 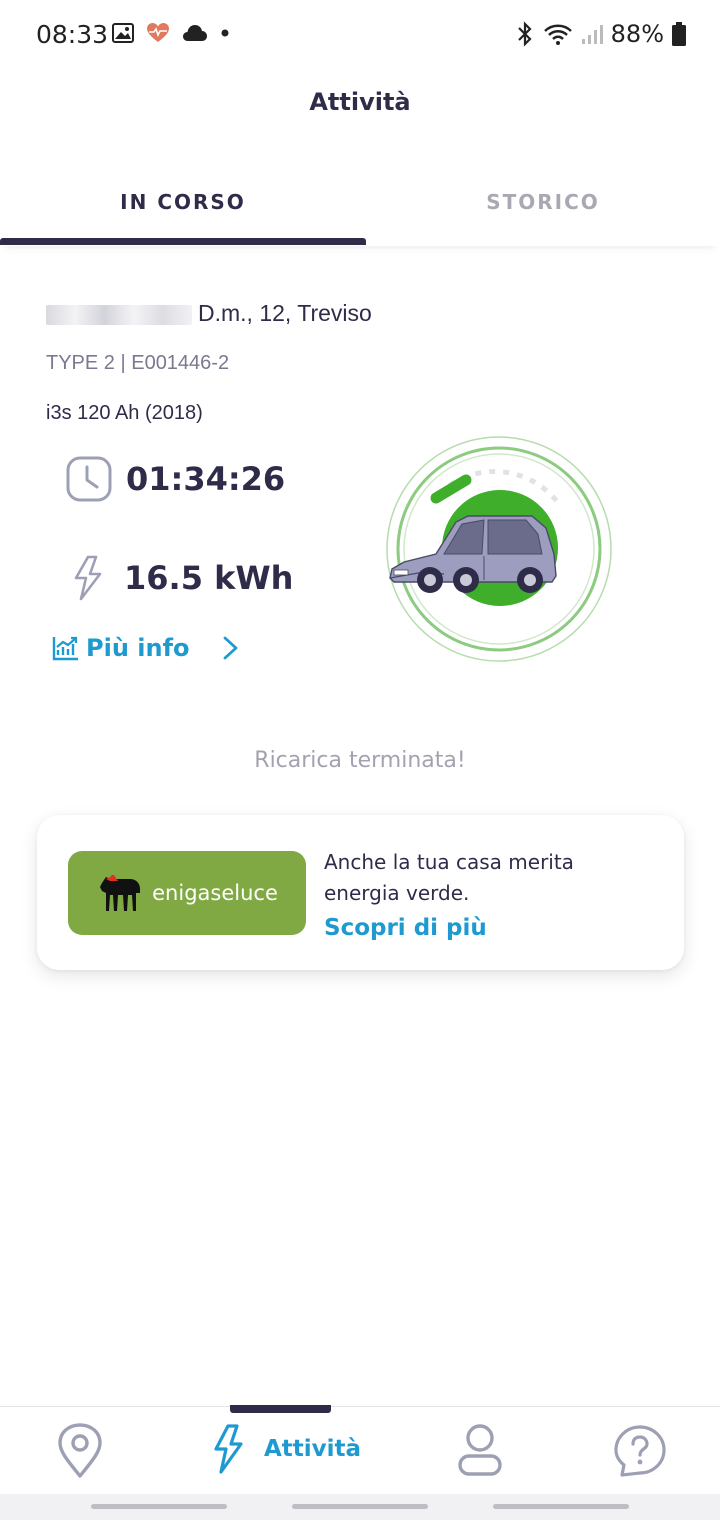 I want to click on nav-activity-label: Attività, so click(x=313, y=1449).